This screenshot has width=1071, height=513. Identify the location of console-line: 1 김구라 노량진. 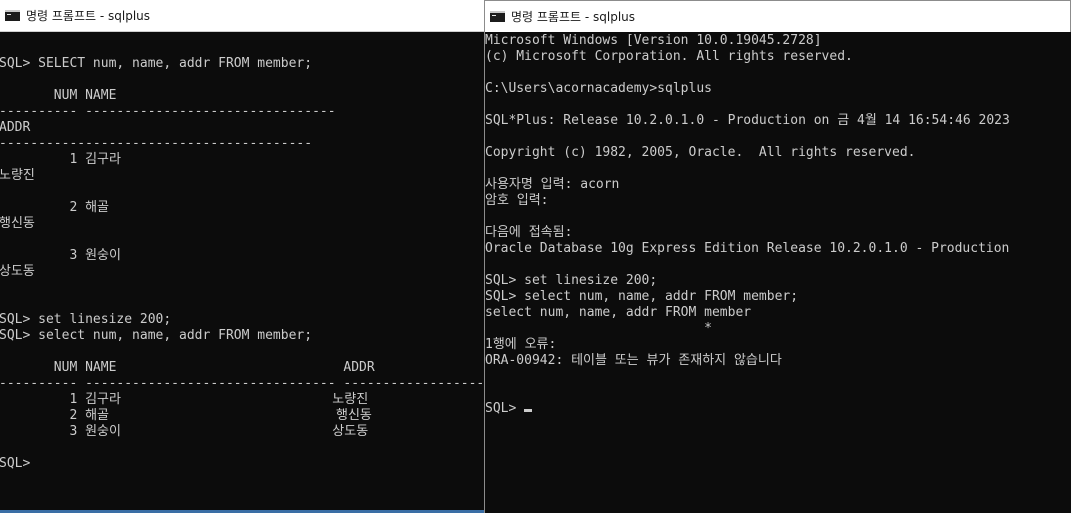
(242, 400).